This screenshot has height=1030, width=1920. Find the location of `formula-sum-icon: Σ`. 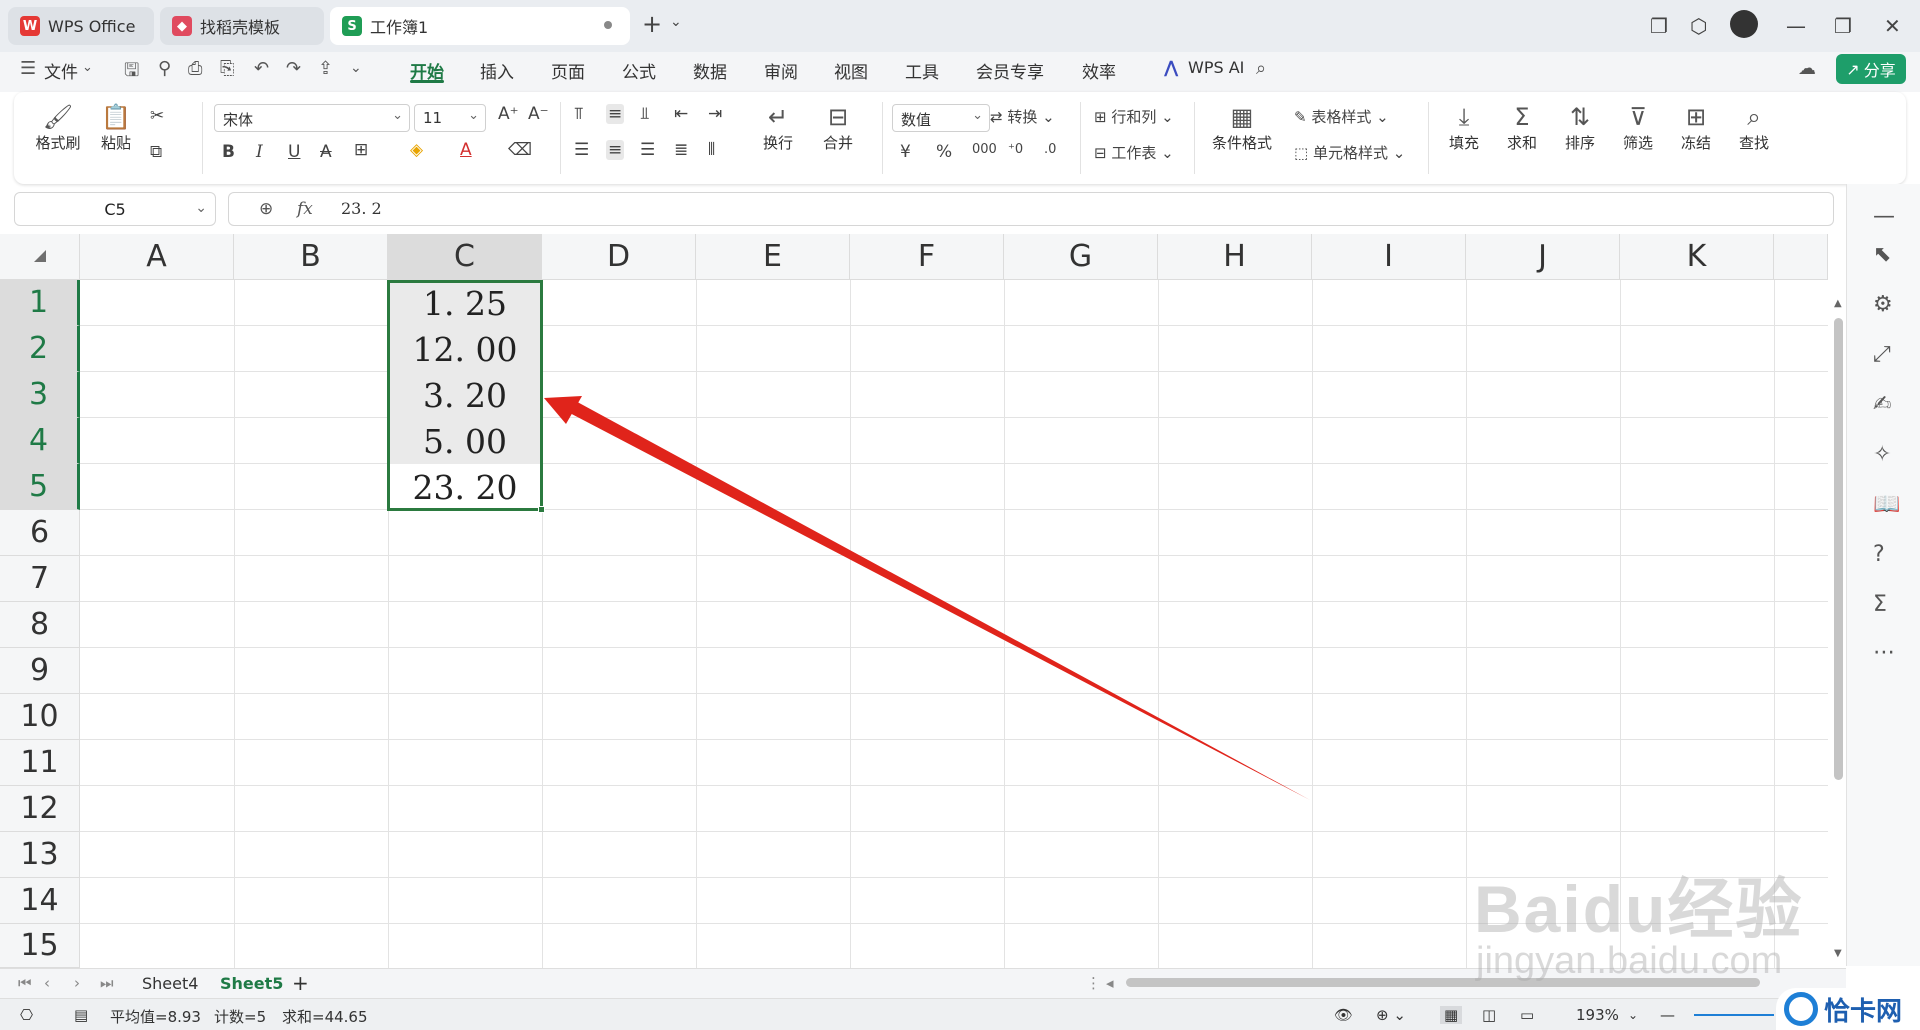

formula-sum-icon: Σ is located at coordinates (1880, 604).